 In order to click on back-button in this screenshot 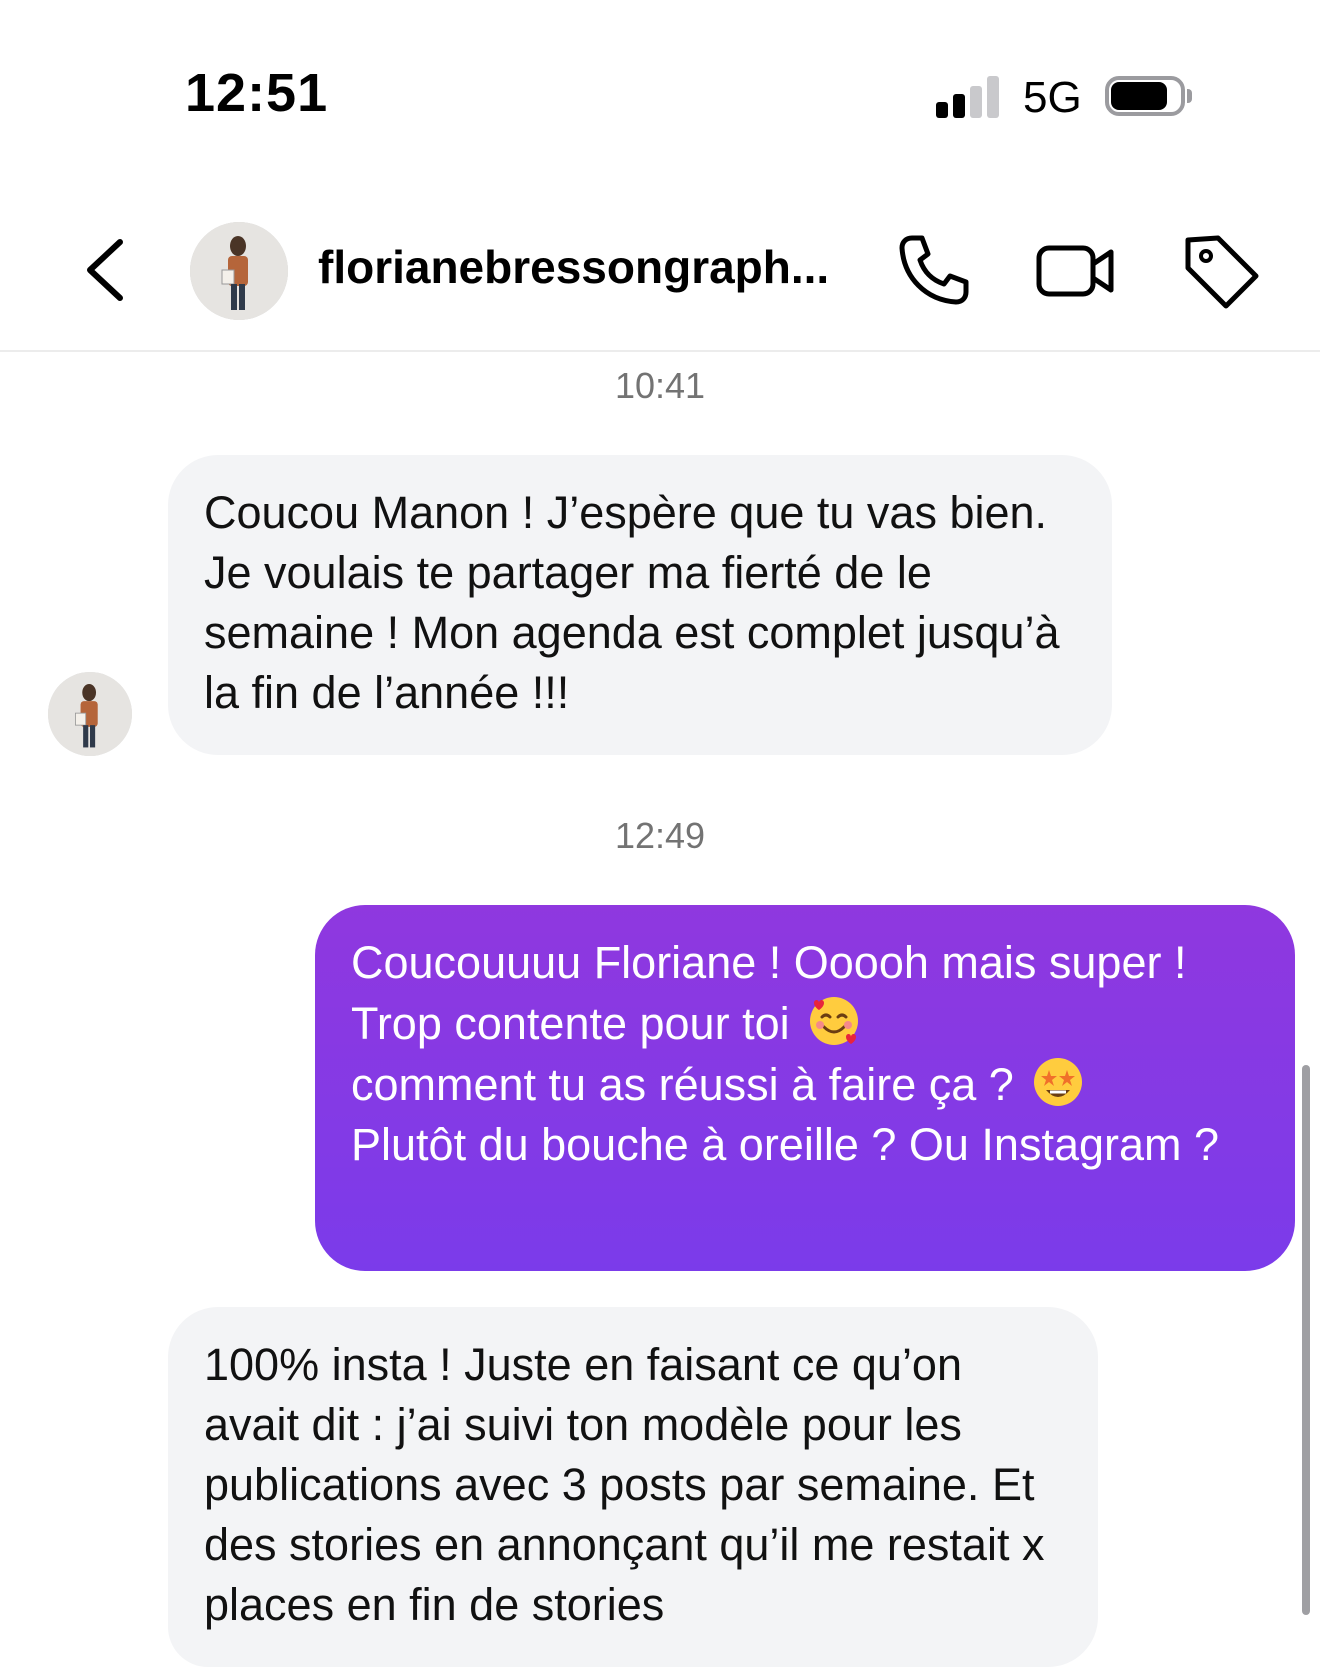, I will do `click(108, 270)`.